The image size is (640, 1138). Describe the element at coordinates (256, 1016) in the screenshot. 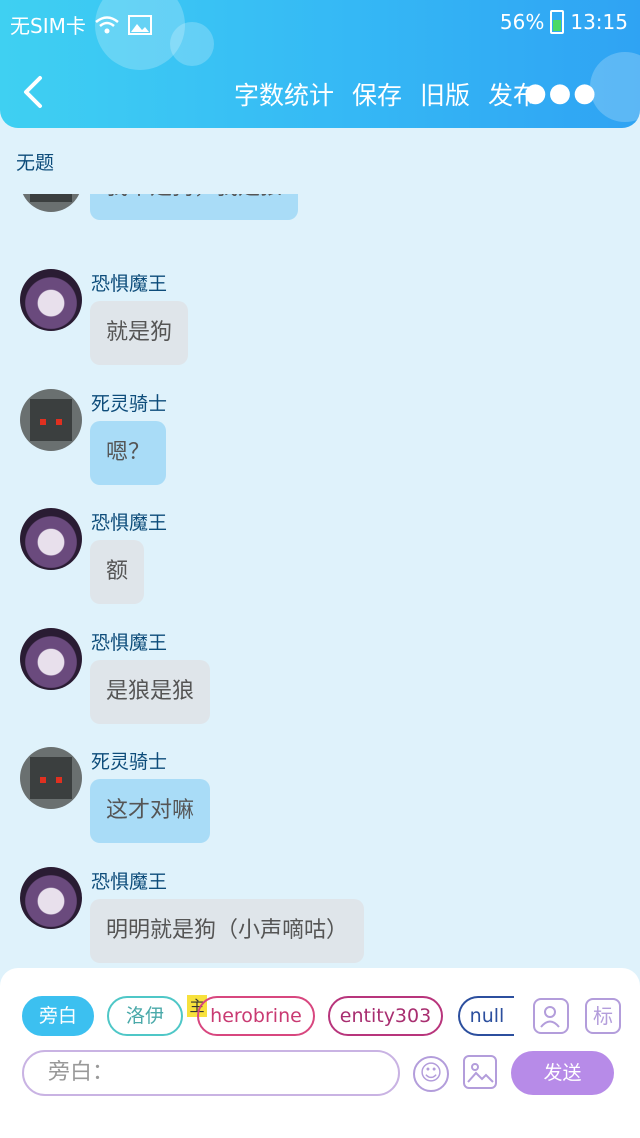

I see `role-chip-herobrine: herobrine` at that location.